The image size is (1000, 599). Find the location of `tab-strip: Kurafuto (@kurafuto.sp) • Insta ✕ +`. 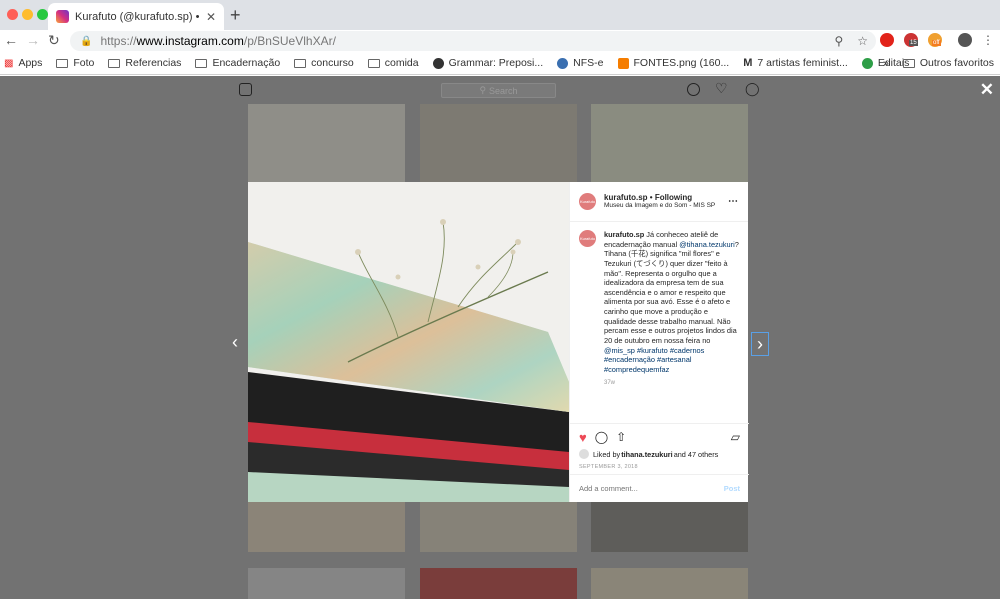

tab-strip: Kurafuto (@kurafuto.sp) • Insta ✕ + is located at coordinates (500, 15).